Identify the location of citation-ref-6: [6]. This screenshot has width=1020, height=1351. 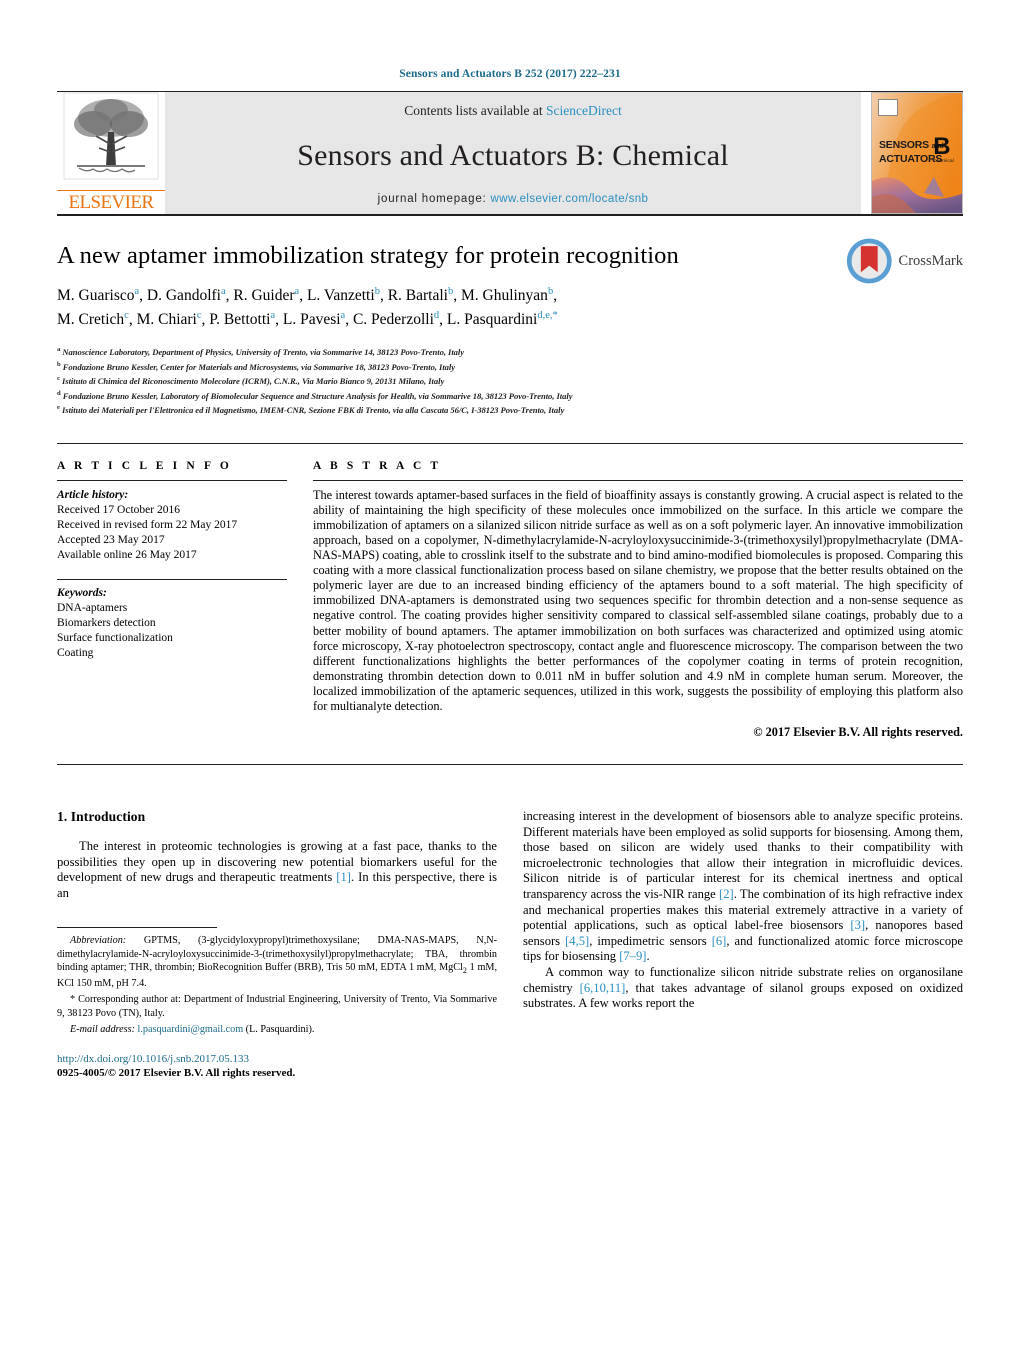
(719, 941).